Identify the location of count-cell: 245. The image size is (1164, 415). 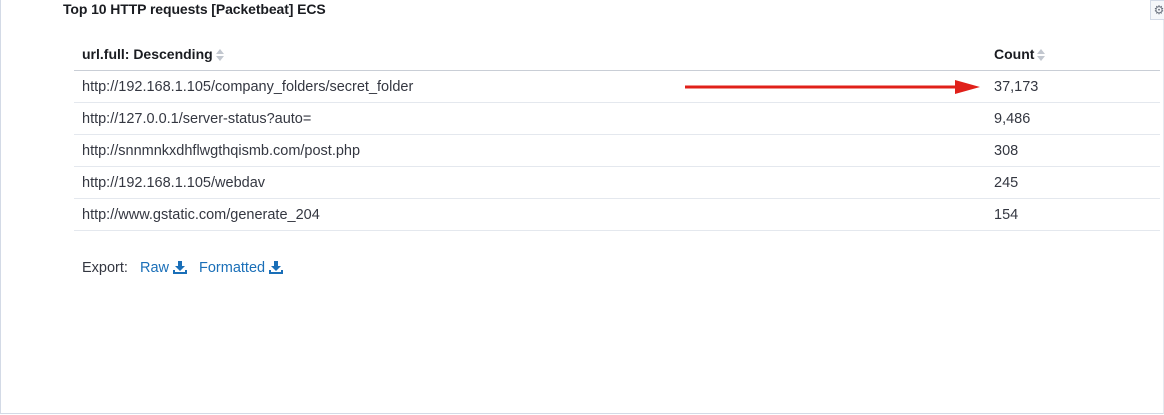
(1073, 182).